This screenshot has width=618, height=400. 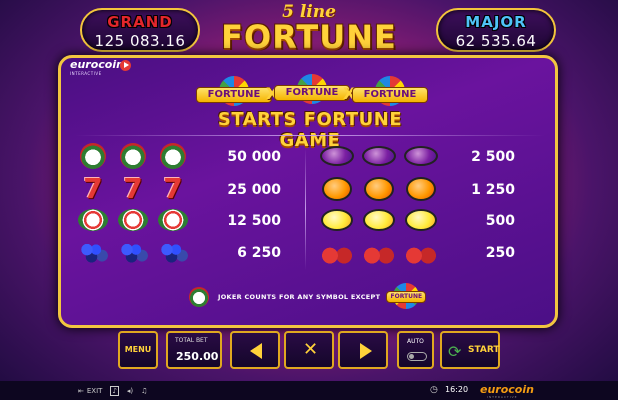 What do you see at coordinates (191, 340) in the screenshot?
I see `total-bet-label: TOTAL BET` at bounding box center [191, 340].